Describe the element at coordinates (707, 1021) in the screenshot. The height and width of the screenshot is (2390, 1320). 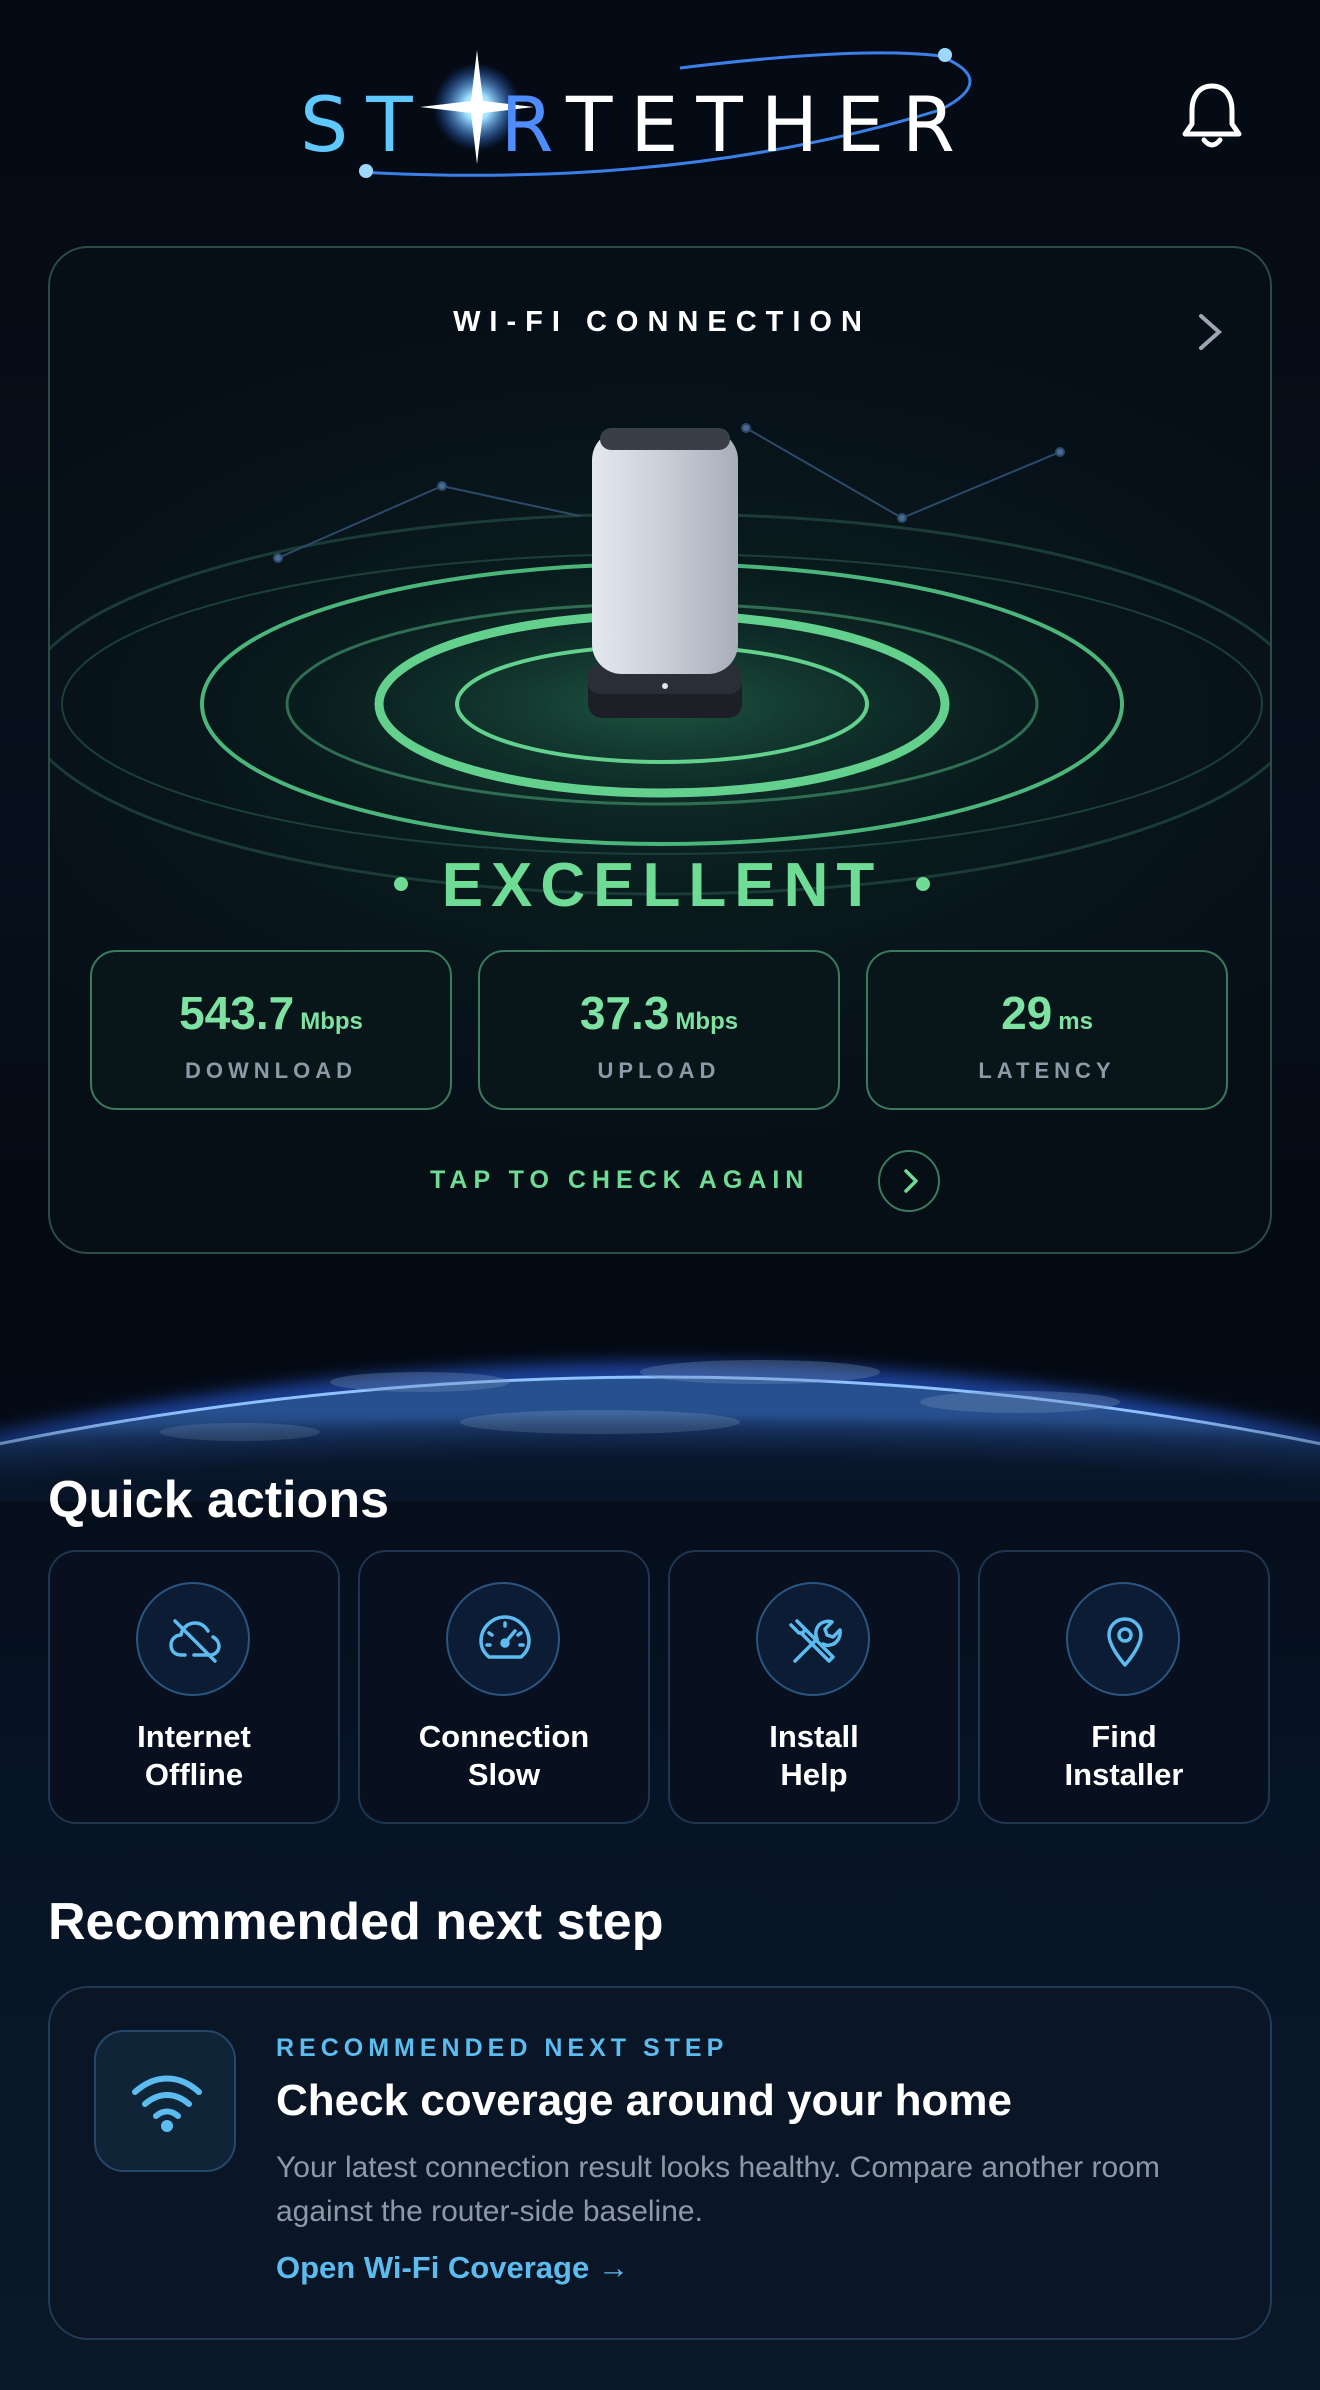
I see `upload-unit: Mbps` at that location.